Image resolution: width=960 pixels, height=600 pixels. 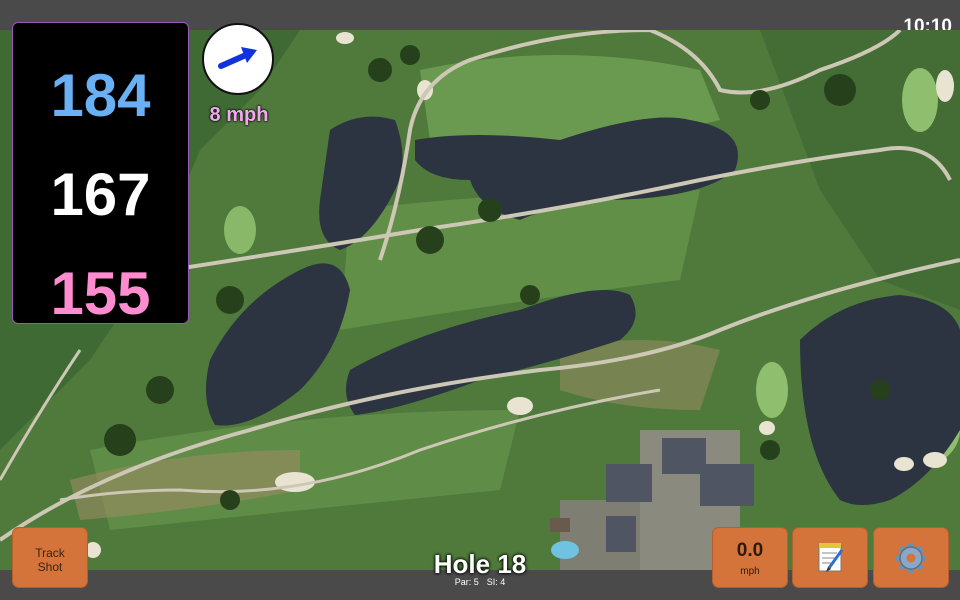 I want to click on wind-arrow-icon, so click(x=237, y=58).